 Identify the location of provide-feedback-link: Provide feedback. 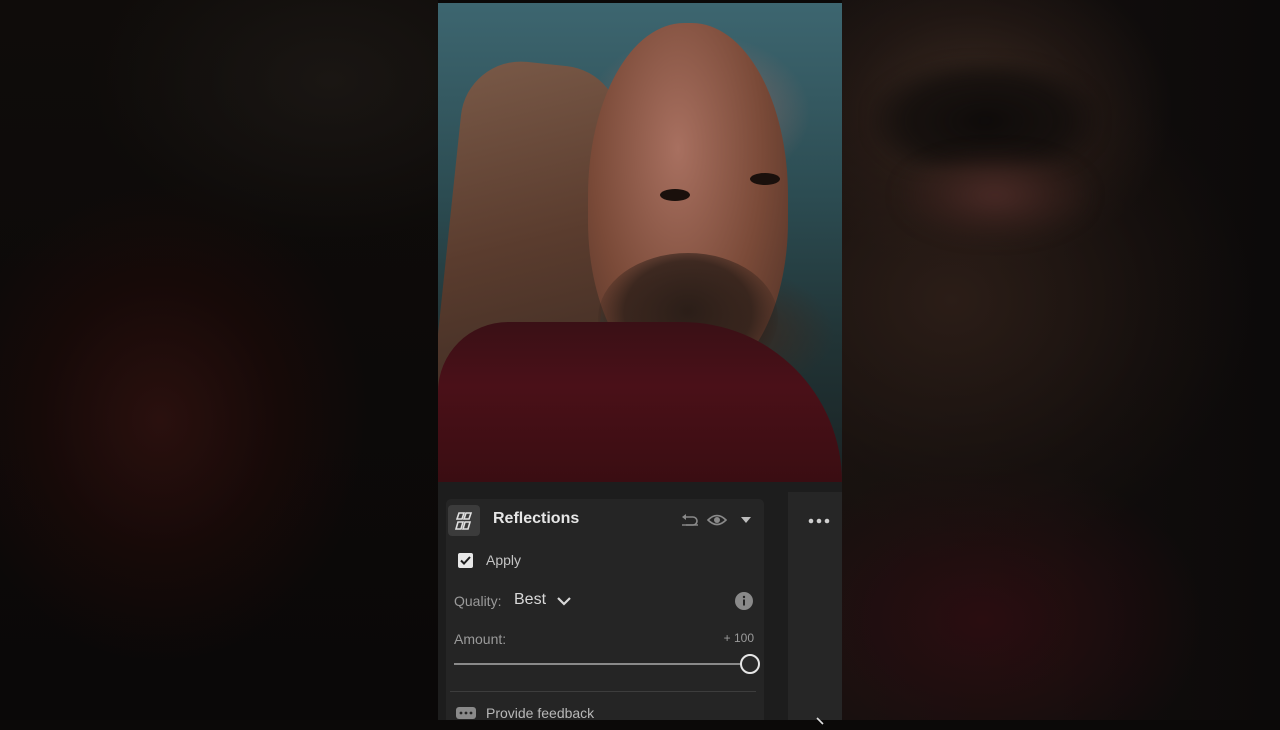
(540, 713).